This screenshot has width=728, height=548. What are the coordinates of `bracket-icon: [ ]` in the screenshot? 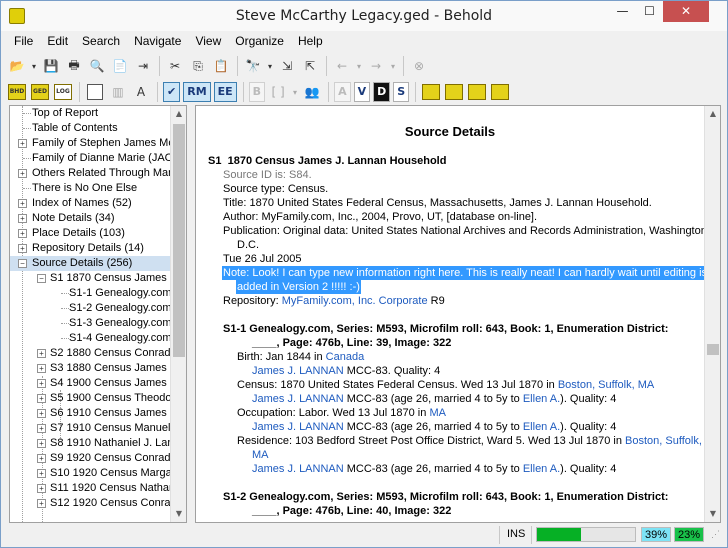 It's located at (278, 92).